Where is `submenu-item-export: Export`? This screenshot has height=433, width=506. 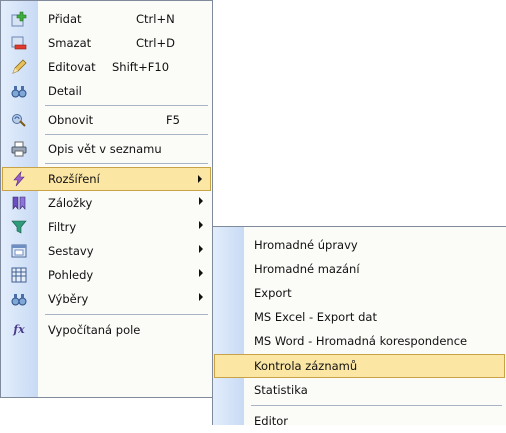
submenu-item-export: Export is located at coordinates (359, 293).